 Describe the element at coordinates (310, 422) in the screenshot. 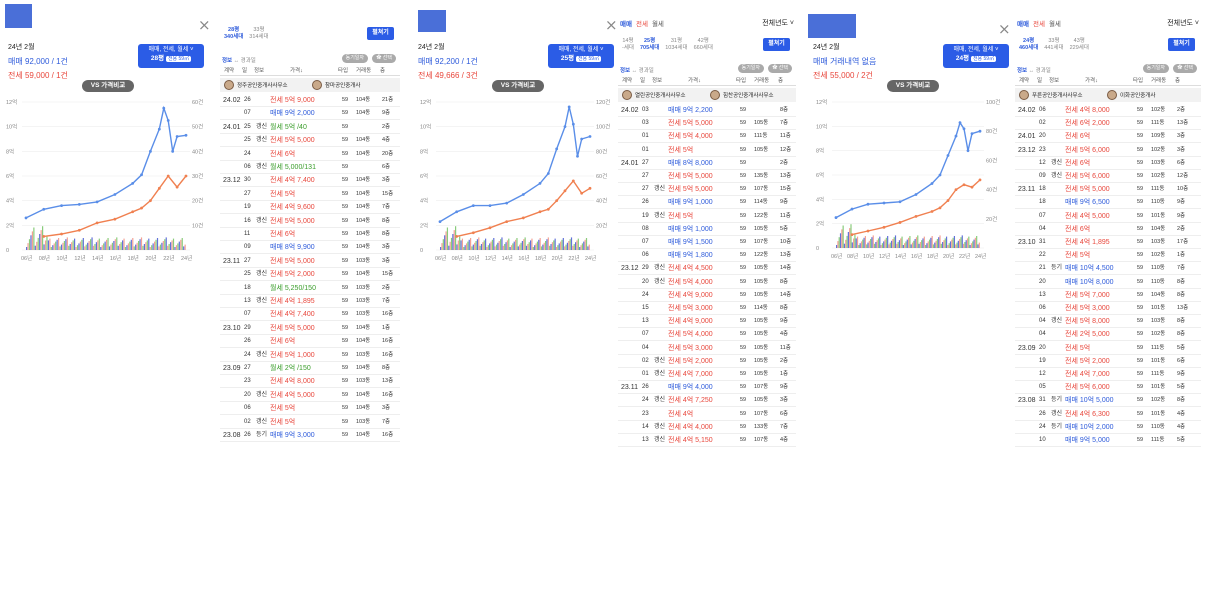

I see `table-row: 02 갱신 전세 5억 59 103동 7층` at that location.